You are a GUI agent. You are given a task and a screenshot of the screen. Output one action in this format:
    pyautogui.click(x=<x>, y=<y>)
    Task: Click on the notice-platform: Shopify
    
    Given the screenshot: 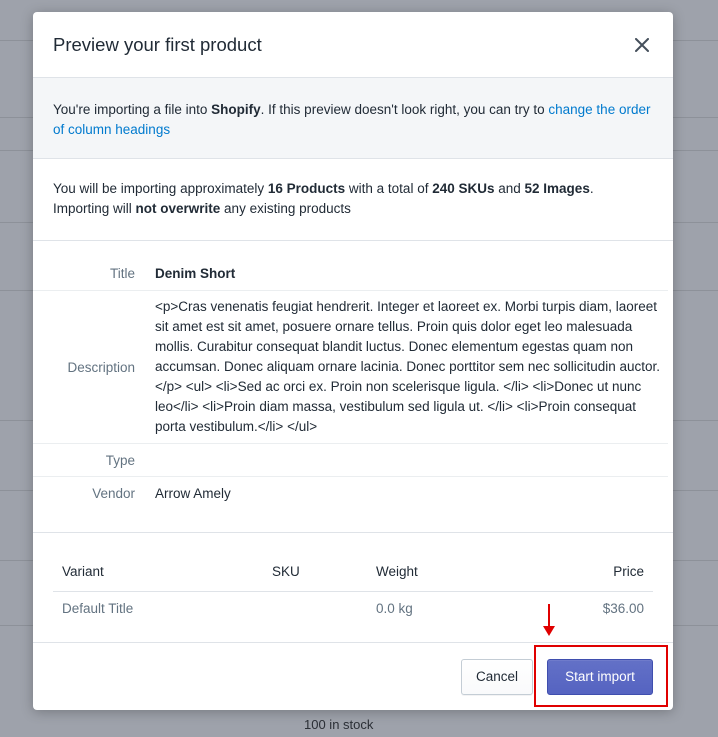 What is the action you would take?
    pyautogui.click(x=236, y=109)
    